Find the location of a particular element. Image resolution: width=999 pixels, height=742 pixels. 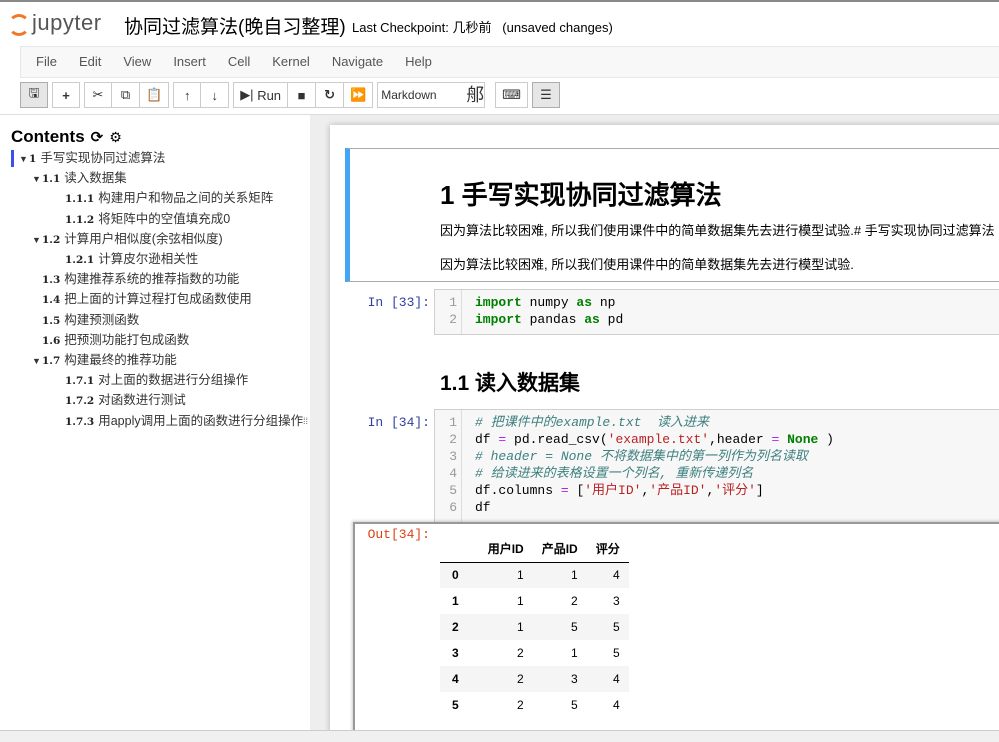

command-palette-button: ⌨ is located at coordinates (511, 95).